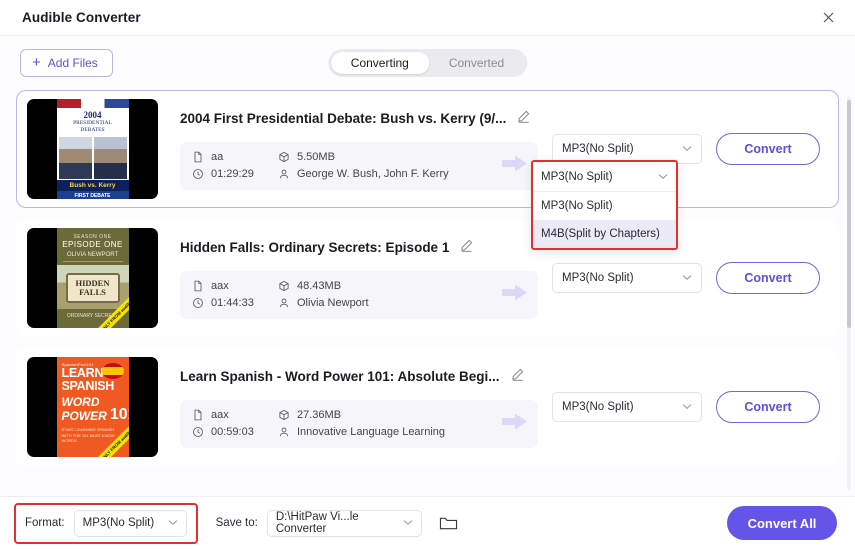 The width and height of the screenshot is (855, 549). Describe the element at coordinates (84, 416) in the screenshot. I see `cover-power: POWER` at that location.